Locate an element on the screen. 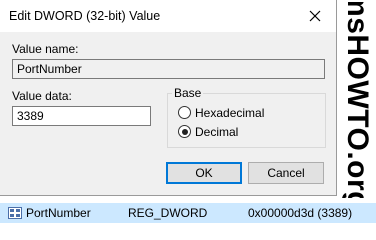 The image size is (376, 240). base-group-label: Base is located at coordinates (188, 93).